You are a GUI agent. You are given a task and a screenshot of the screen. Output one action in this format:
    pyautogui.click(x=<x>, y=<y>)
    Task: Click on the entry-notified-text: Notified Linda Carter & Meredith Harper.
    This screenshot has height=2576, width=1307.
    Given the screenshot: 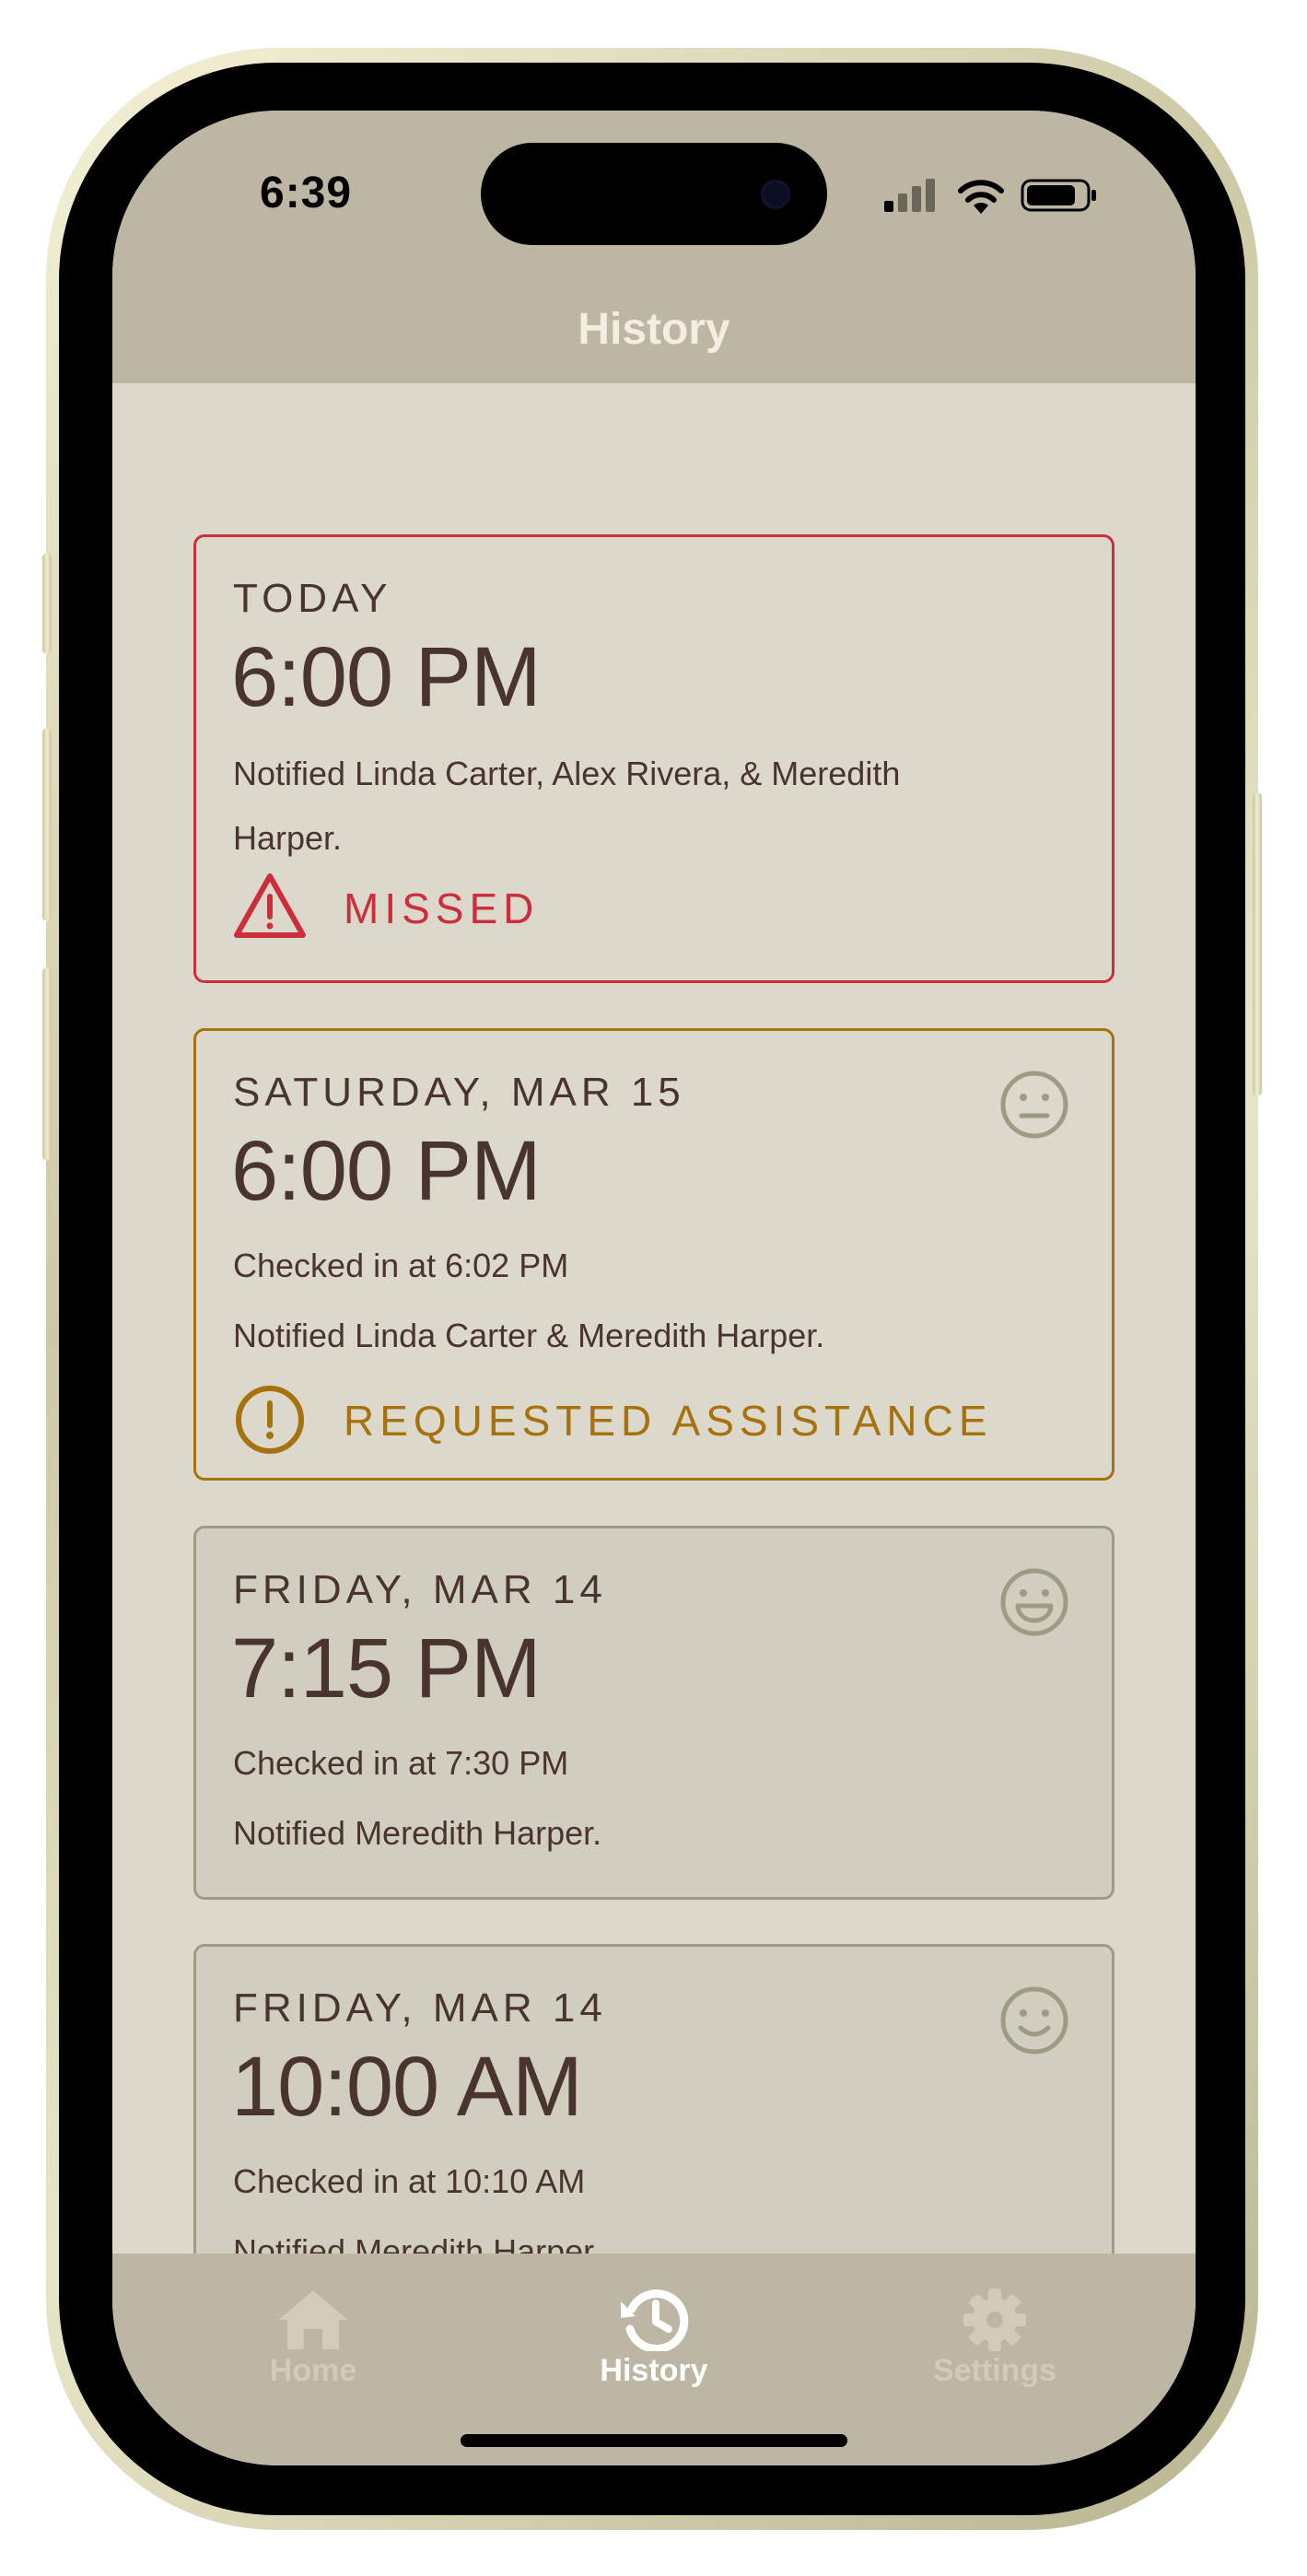 What is the action you would take?
    pyautogui.click(x=529, y=1335)
    